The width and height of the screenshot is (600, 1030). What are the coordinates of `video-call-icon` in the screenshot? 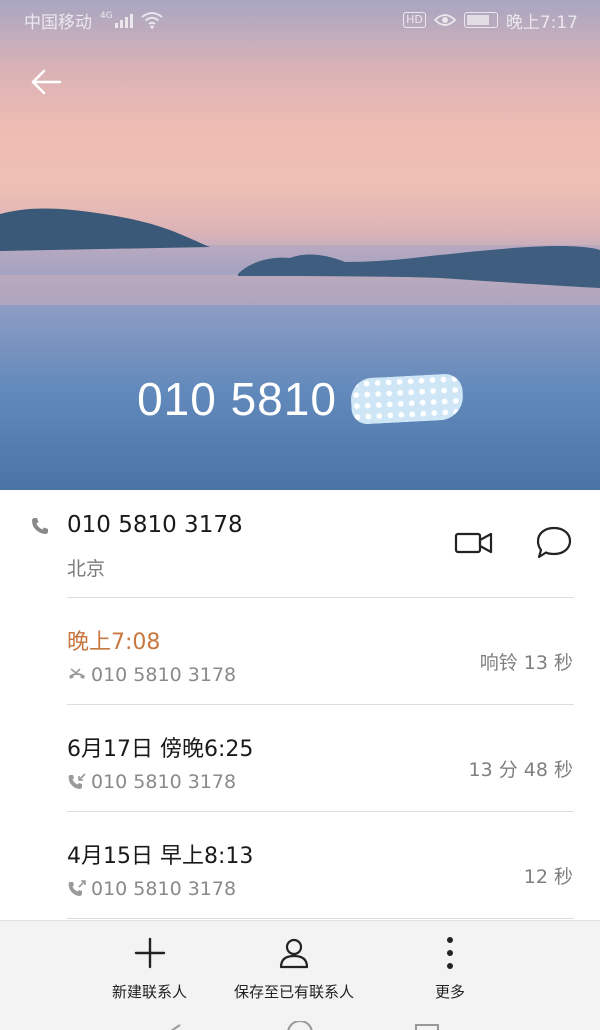 It's located at (473, 543).